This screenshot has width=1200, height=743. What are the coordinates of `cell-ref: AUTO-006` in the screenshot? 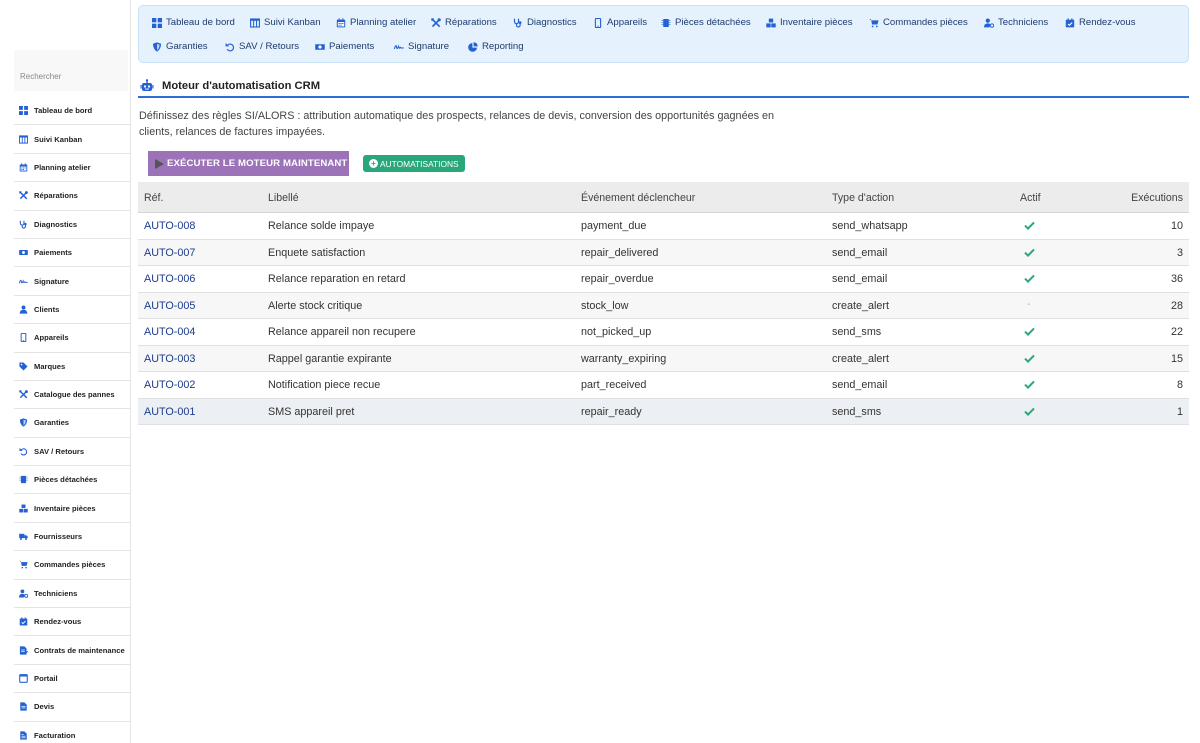 It's located at (169, 279).